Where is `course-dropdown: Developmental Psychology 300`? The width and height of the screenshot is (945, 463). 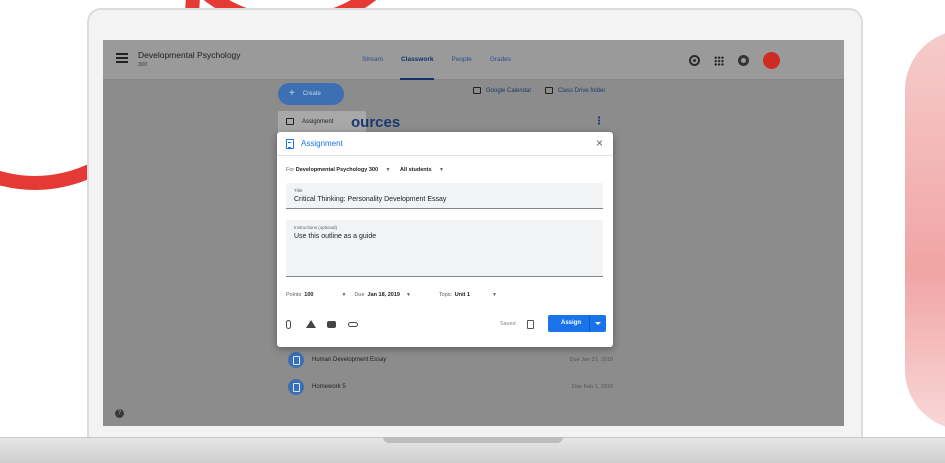 course-dropdown: Developmental Psychology 300 is located at coordinates (337, 170).